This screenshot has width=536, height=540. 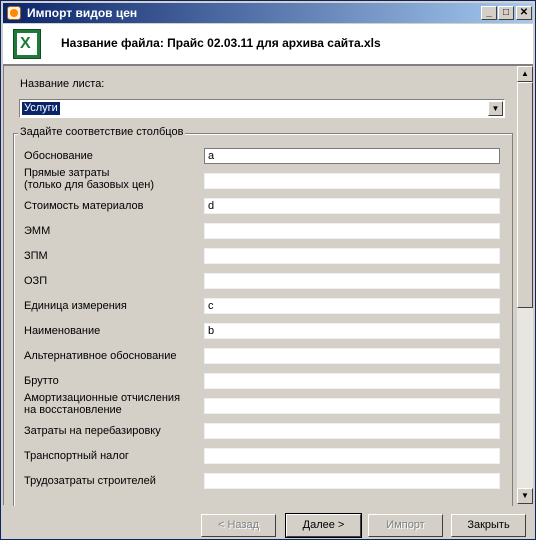 I want to click on mapping-row-label: ЗПМ, so click(x=36, y=256).